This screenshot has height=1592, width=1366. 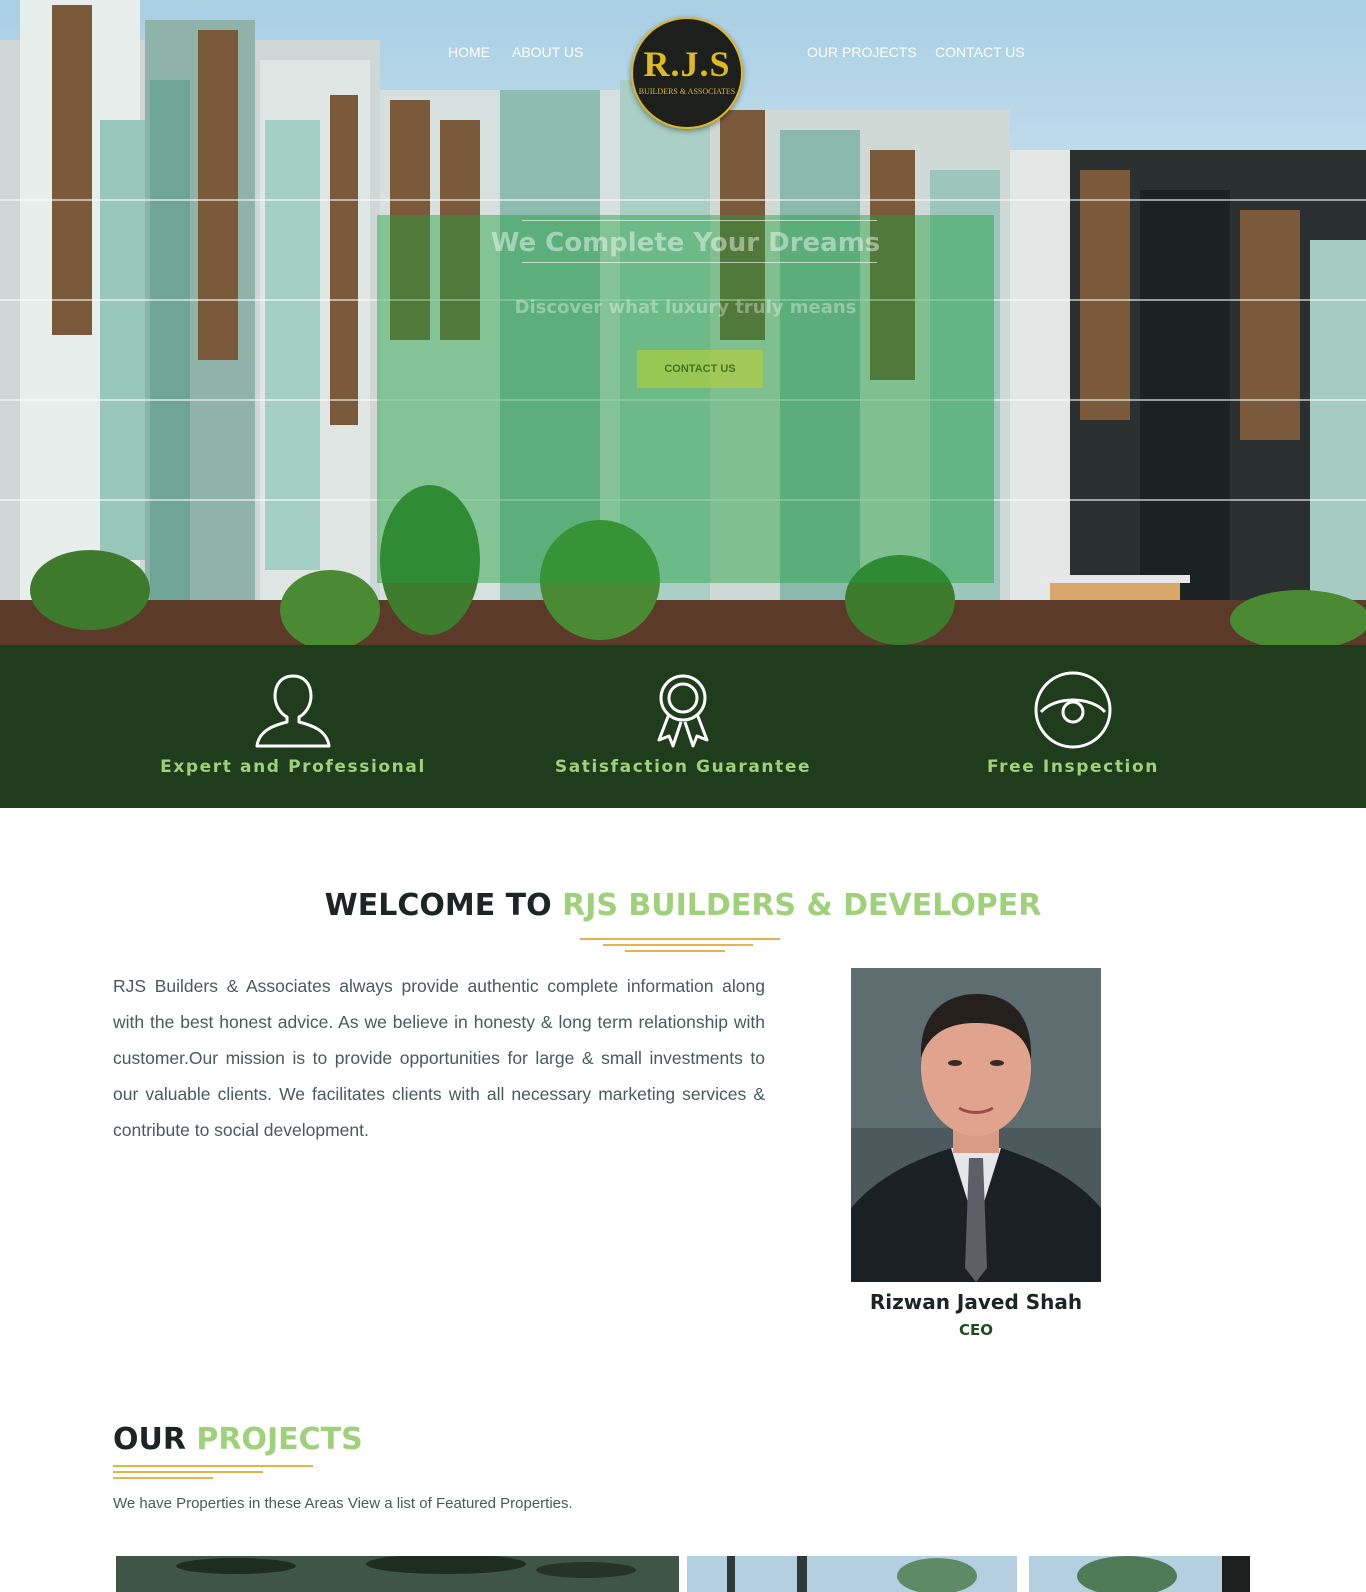 What do you see at coordinates (683, 711) in the screenshot?
I see `award-ribbon-icon` at bounding box center [683, 711].